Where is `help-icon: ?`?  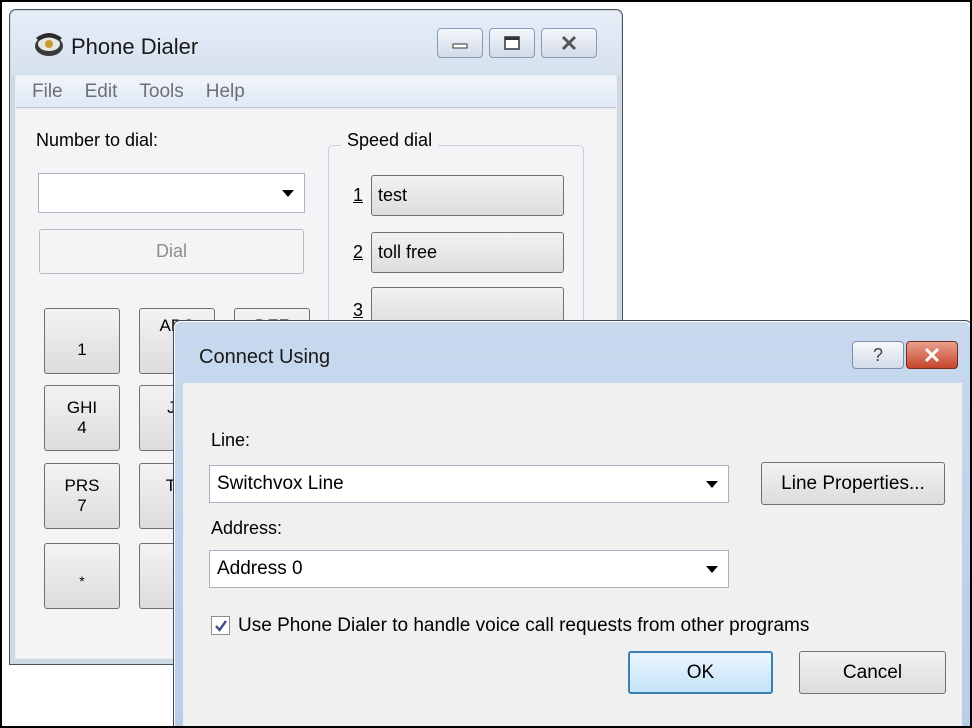
help-icon: ? is located at coordinates (877, 354).